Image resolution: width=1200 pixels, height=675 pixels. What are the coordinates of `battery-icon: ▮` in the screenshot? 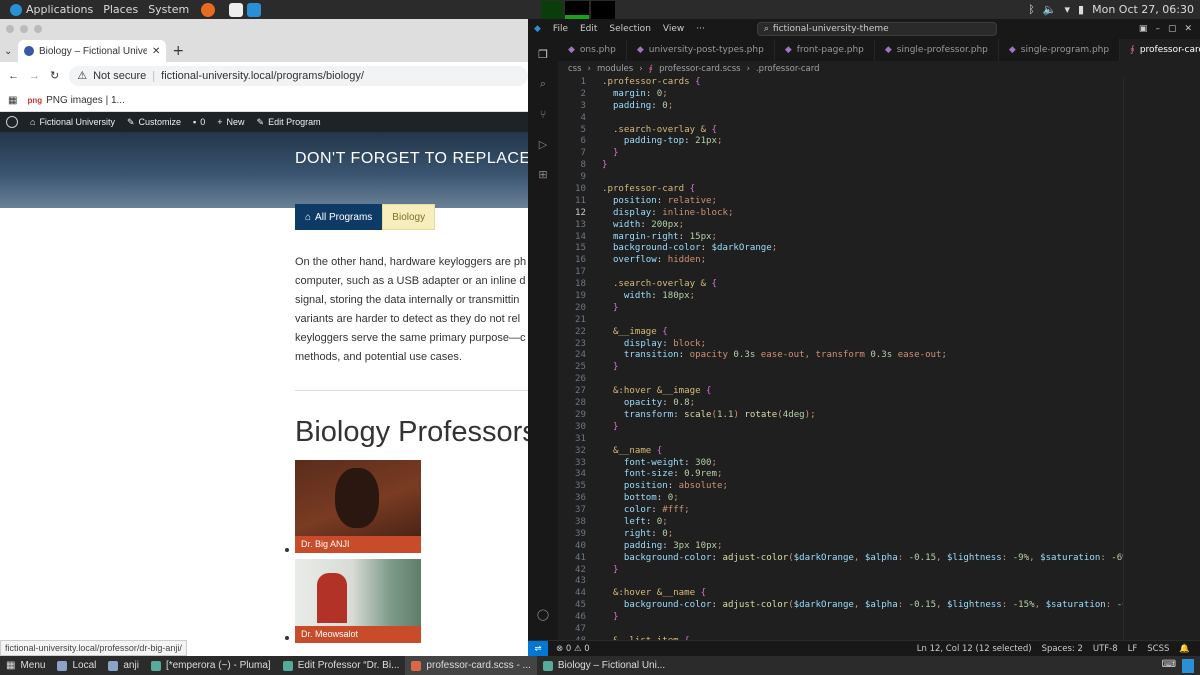 It's located at (1081, 9).